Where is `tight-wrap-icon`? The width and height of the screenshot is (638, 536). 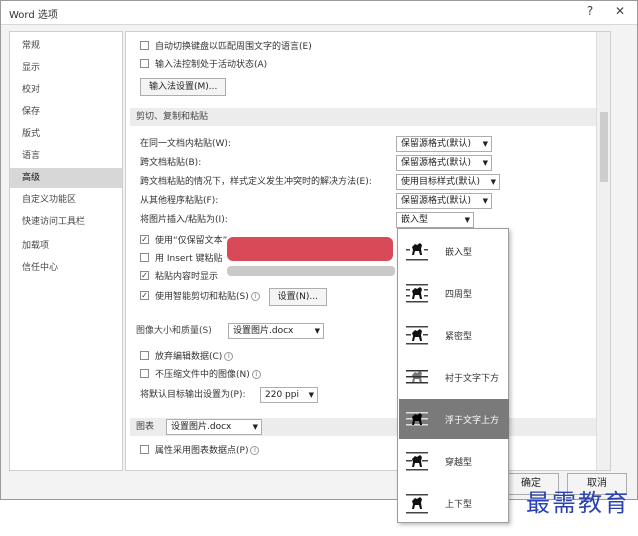
tight-wrap-icon is located at coordinates (417, 335).